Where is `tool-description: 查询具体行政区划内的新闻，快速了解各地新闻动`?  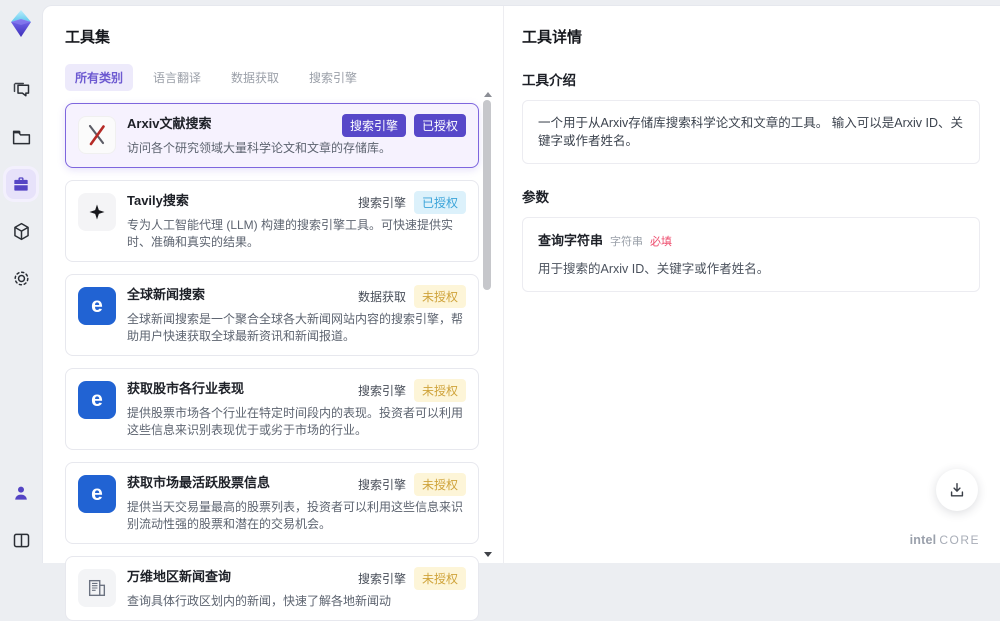
tool-description: 查询具体行政区划内的新闻，快速了解各地新闻动 is located at coordinates (296, 601).